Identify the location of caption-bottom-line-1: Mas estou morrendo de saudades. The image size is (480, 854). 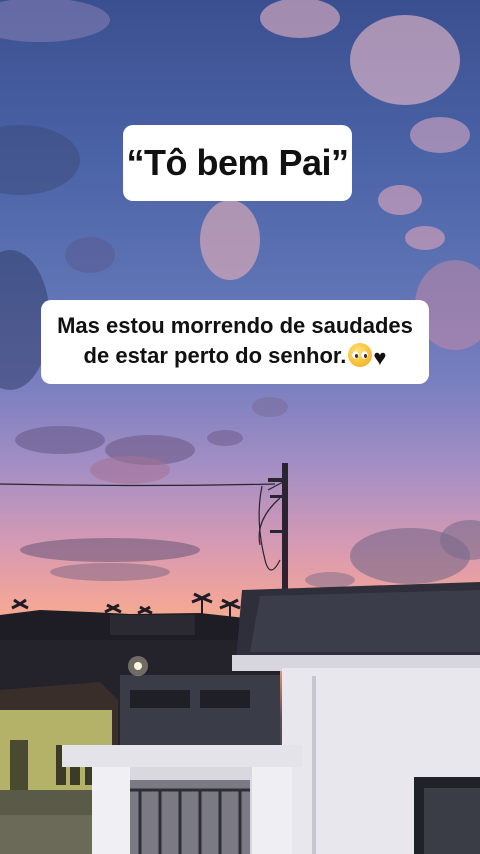
(235, 325).